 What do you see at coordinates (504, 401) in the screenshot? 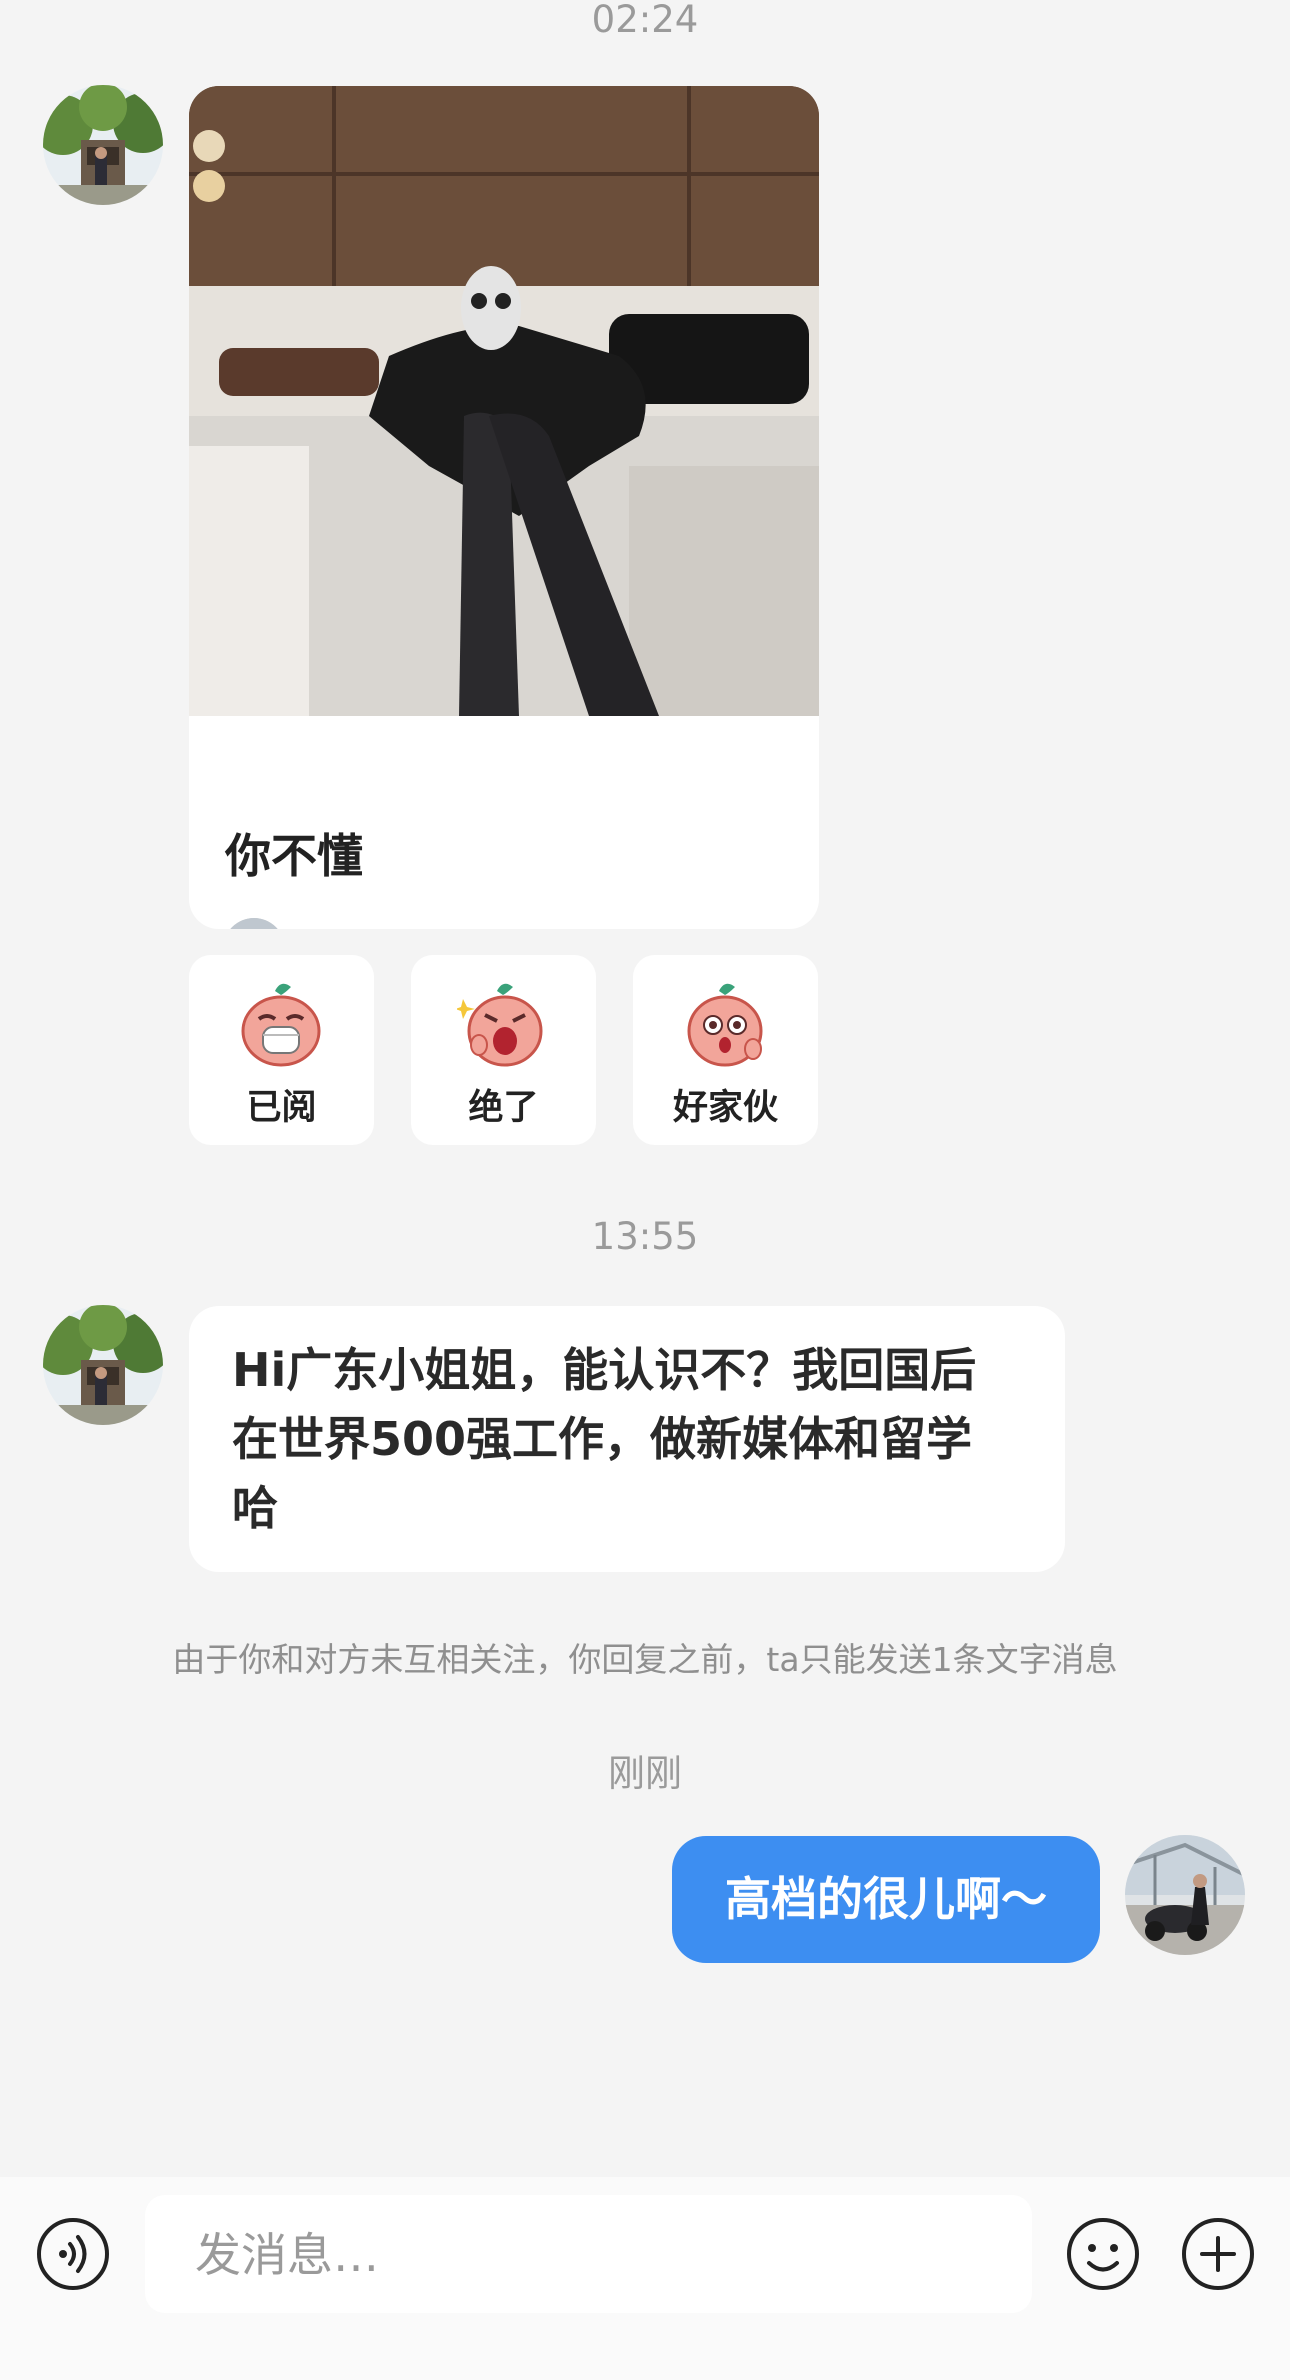
I see `post-photo` at bounding box center [504, 401].